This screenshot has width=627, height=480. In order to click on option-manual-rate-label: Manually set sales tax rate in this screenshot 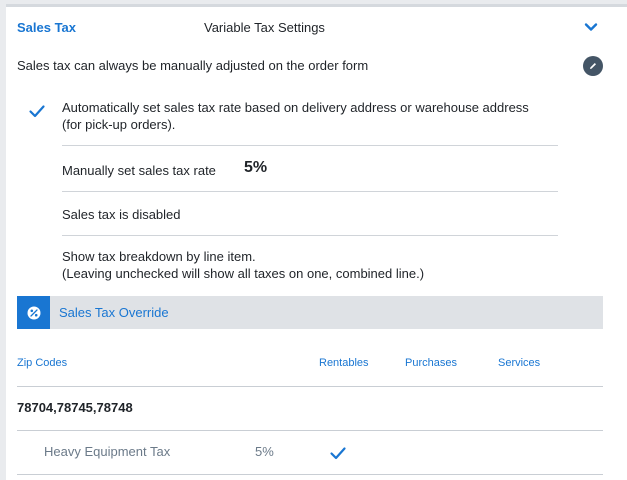, I will do `click(139, 170)`.